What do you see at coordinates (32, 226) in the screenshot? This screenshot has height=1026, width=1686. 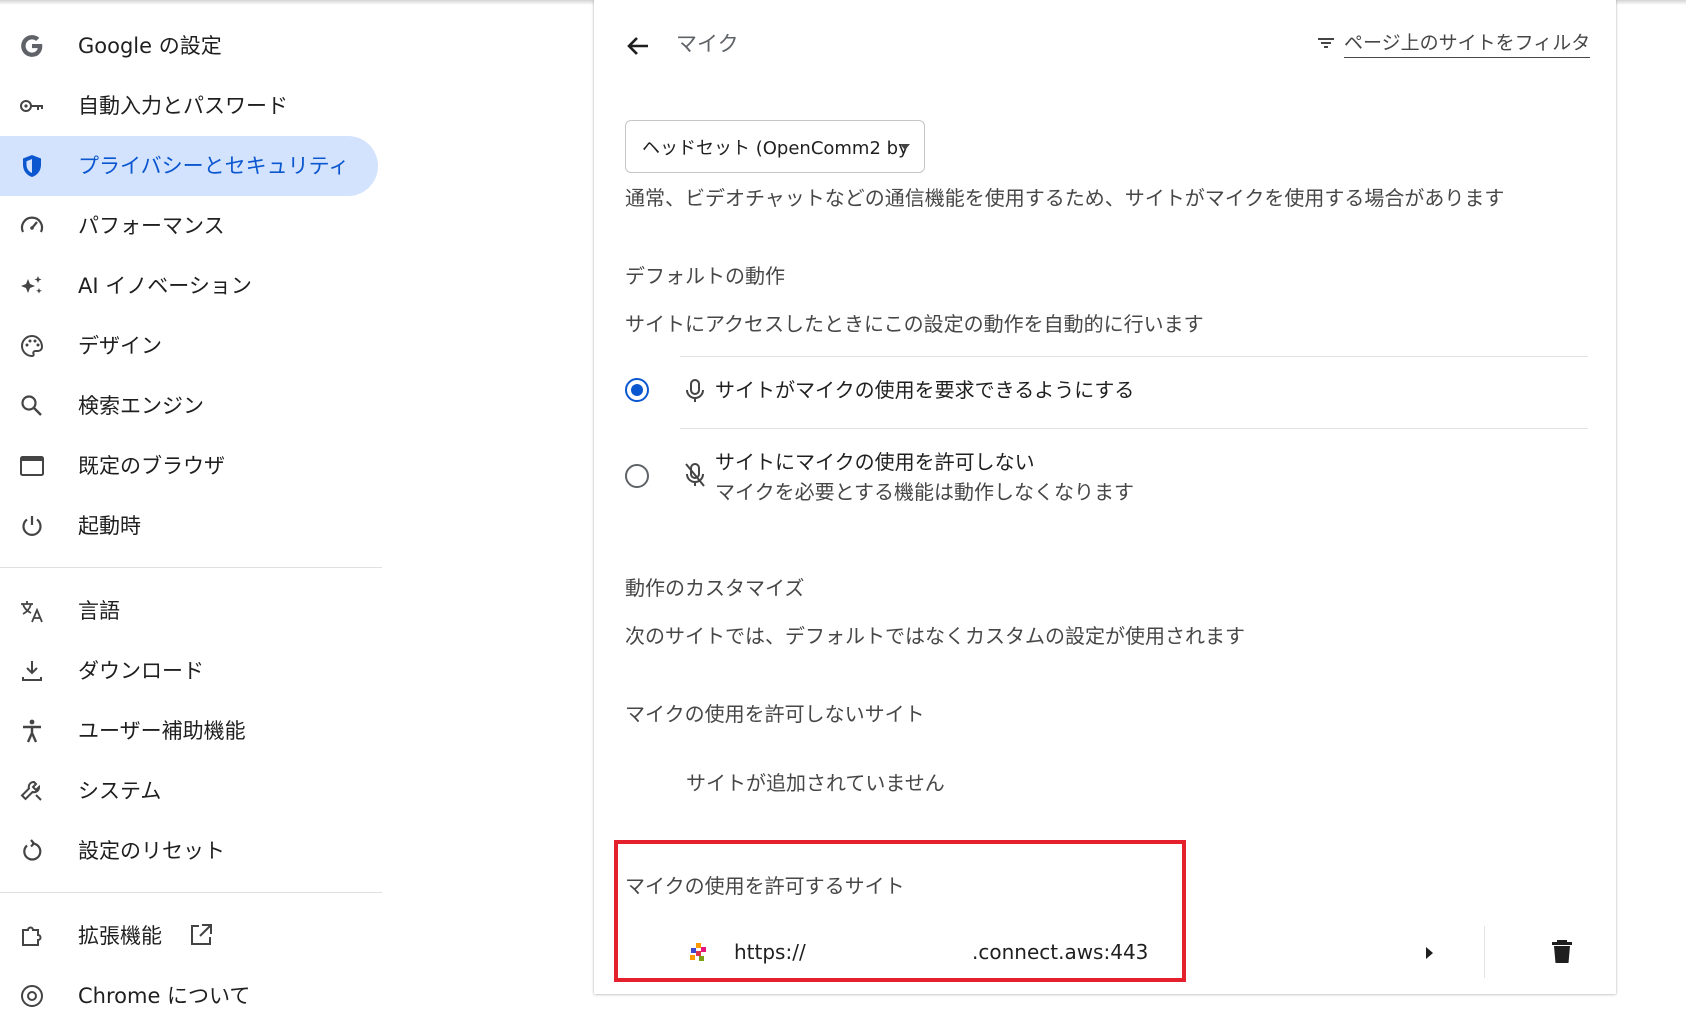 I see `speedometer-icon` at bounding box center [32, 226].